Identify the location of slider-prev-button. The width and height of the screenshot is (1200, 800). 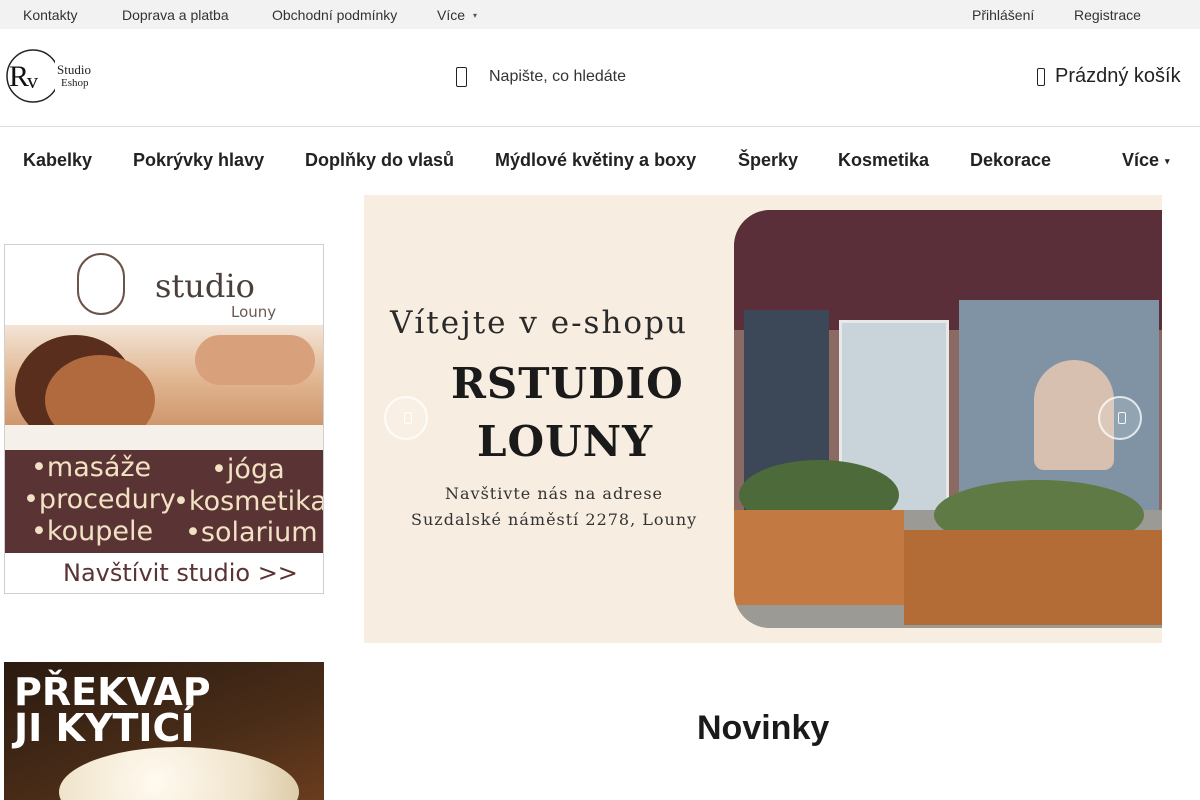
(406, 418).